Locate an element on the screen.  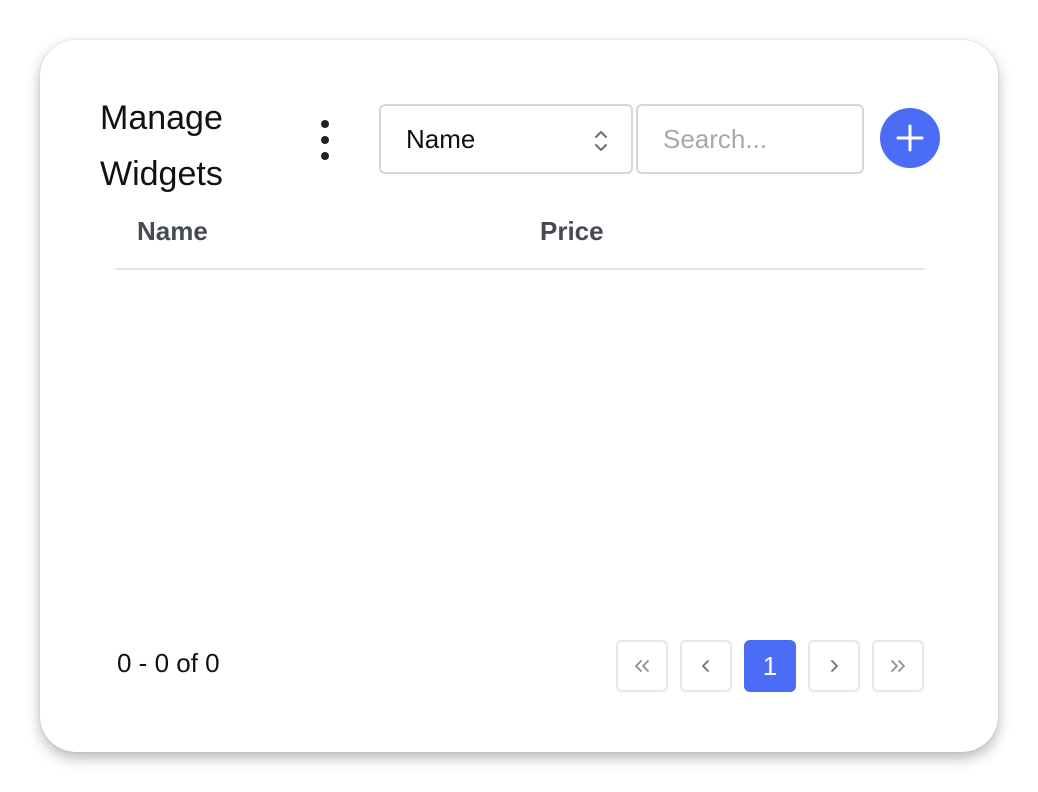
chevrons-left-icon is located at coordinates (642, 666).